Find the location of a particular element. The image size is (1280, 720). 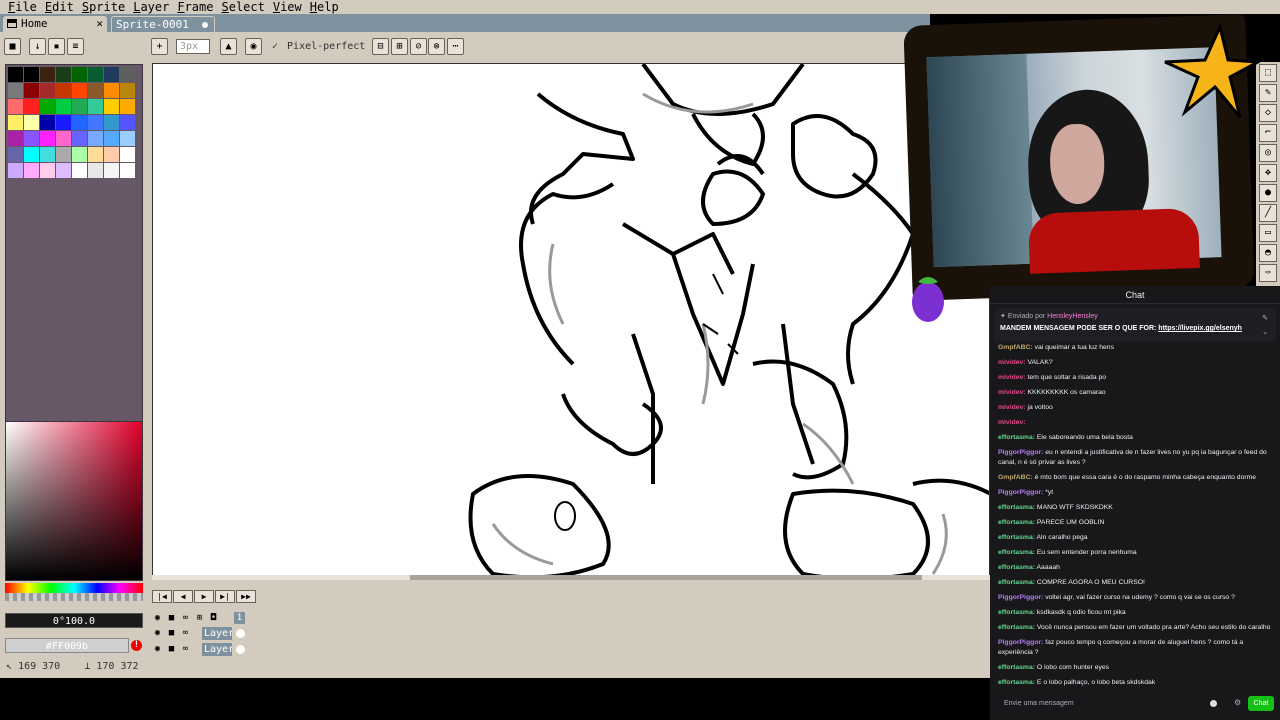

marquee-icon: ⬚ is located at coordinates (1268, 73).